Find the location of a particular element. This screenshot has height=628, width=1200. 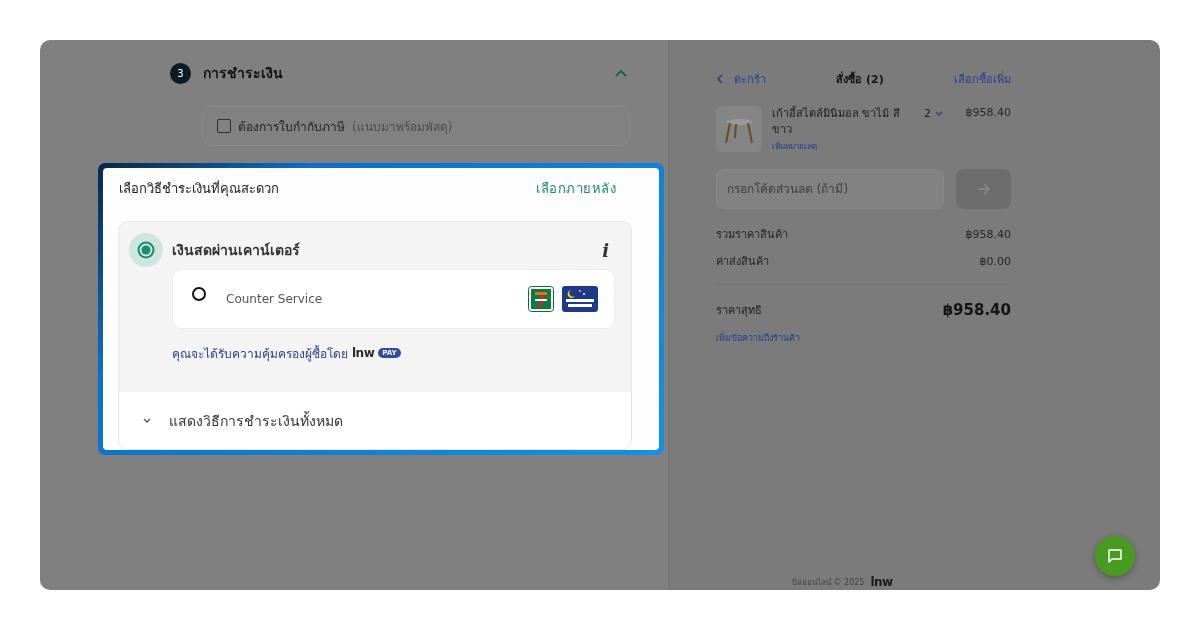

info-icon: i is located at coordinates (608, 250).